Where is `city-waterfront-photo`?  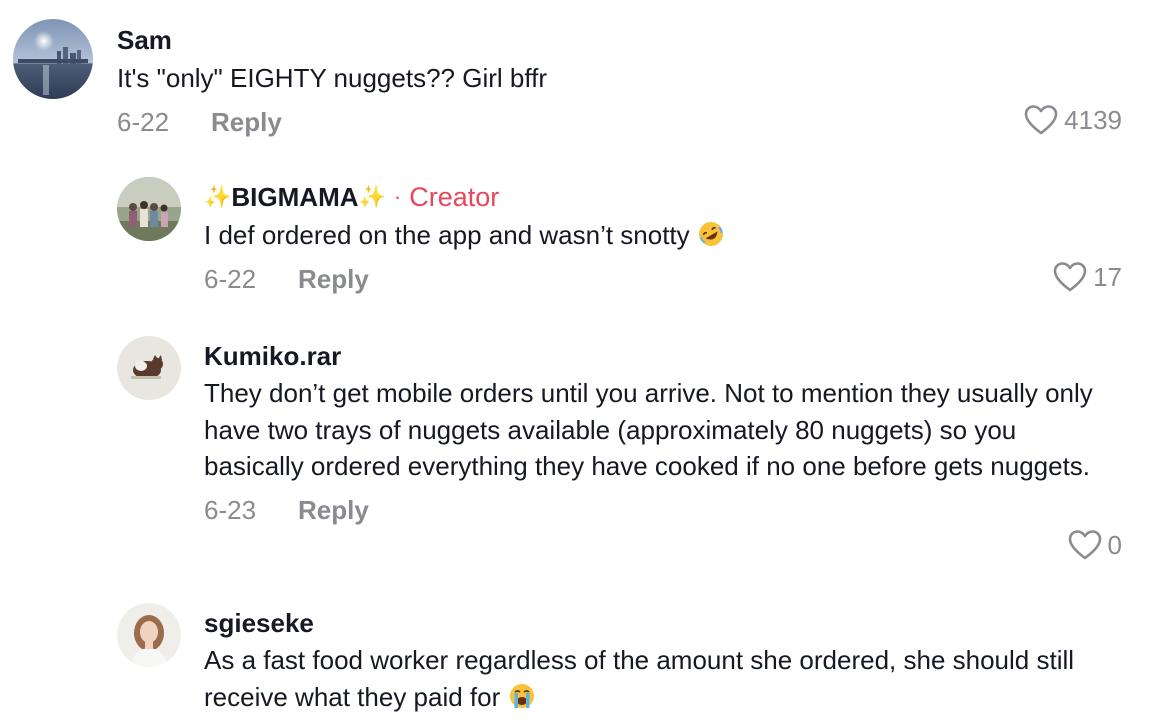 city-waterfront-photo is located at coordinates (53, 59).